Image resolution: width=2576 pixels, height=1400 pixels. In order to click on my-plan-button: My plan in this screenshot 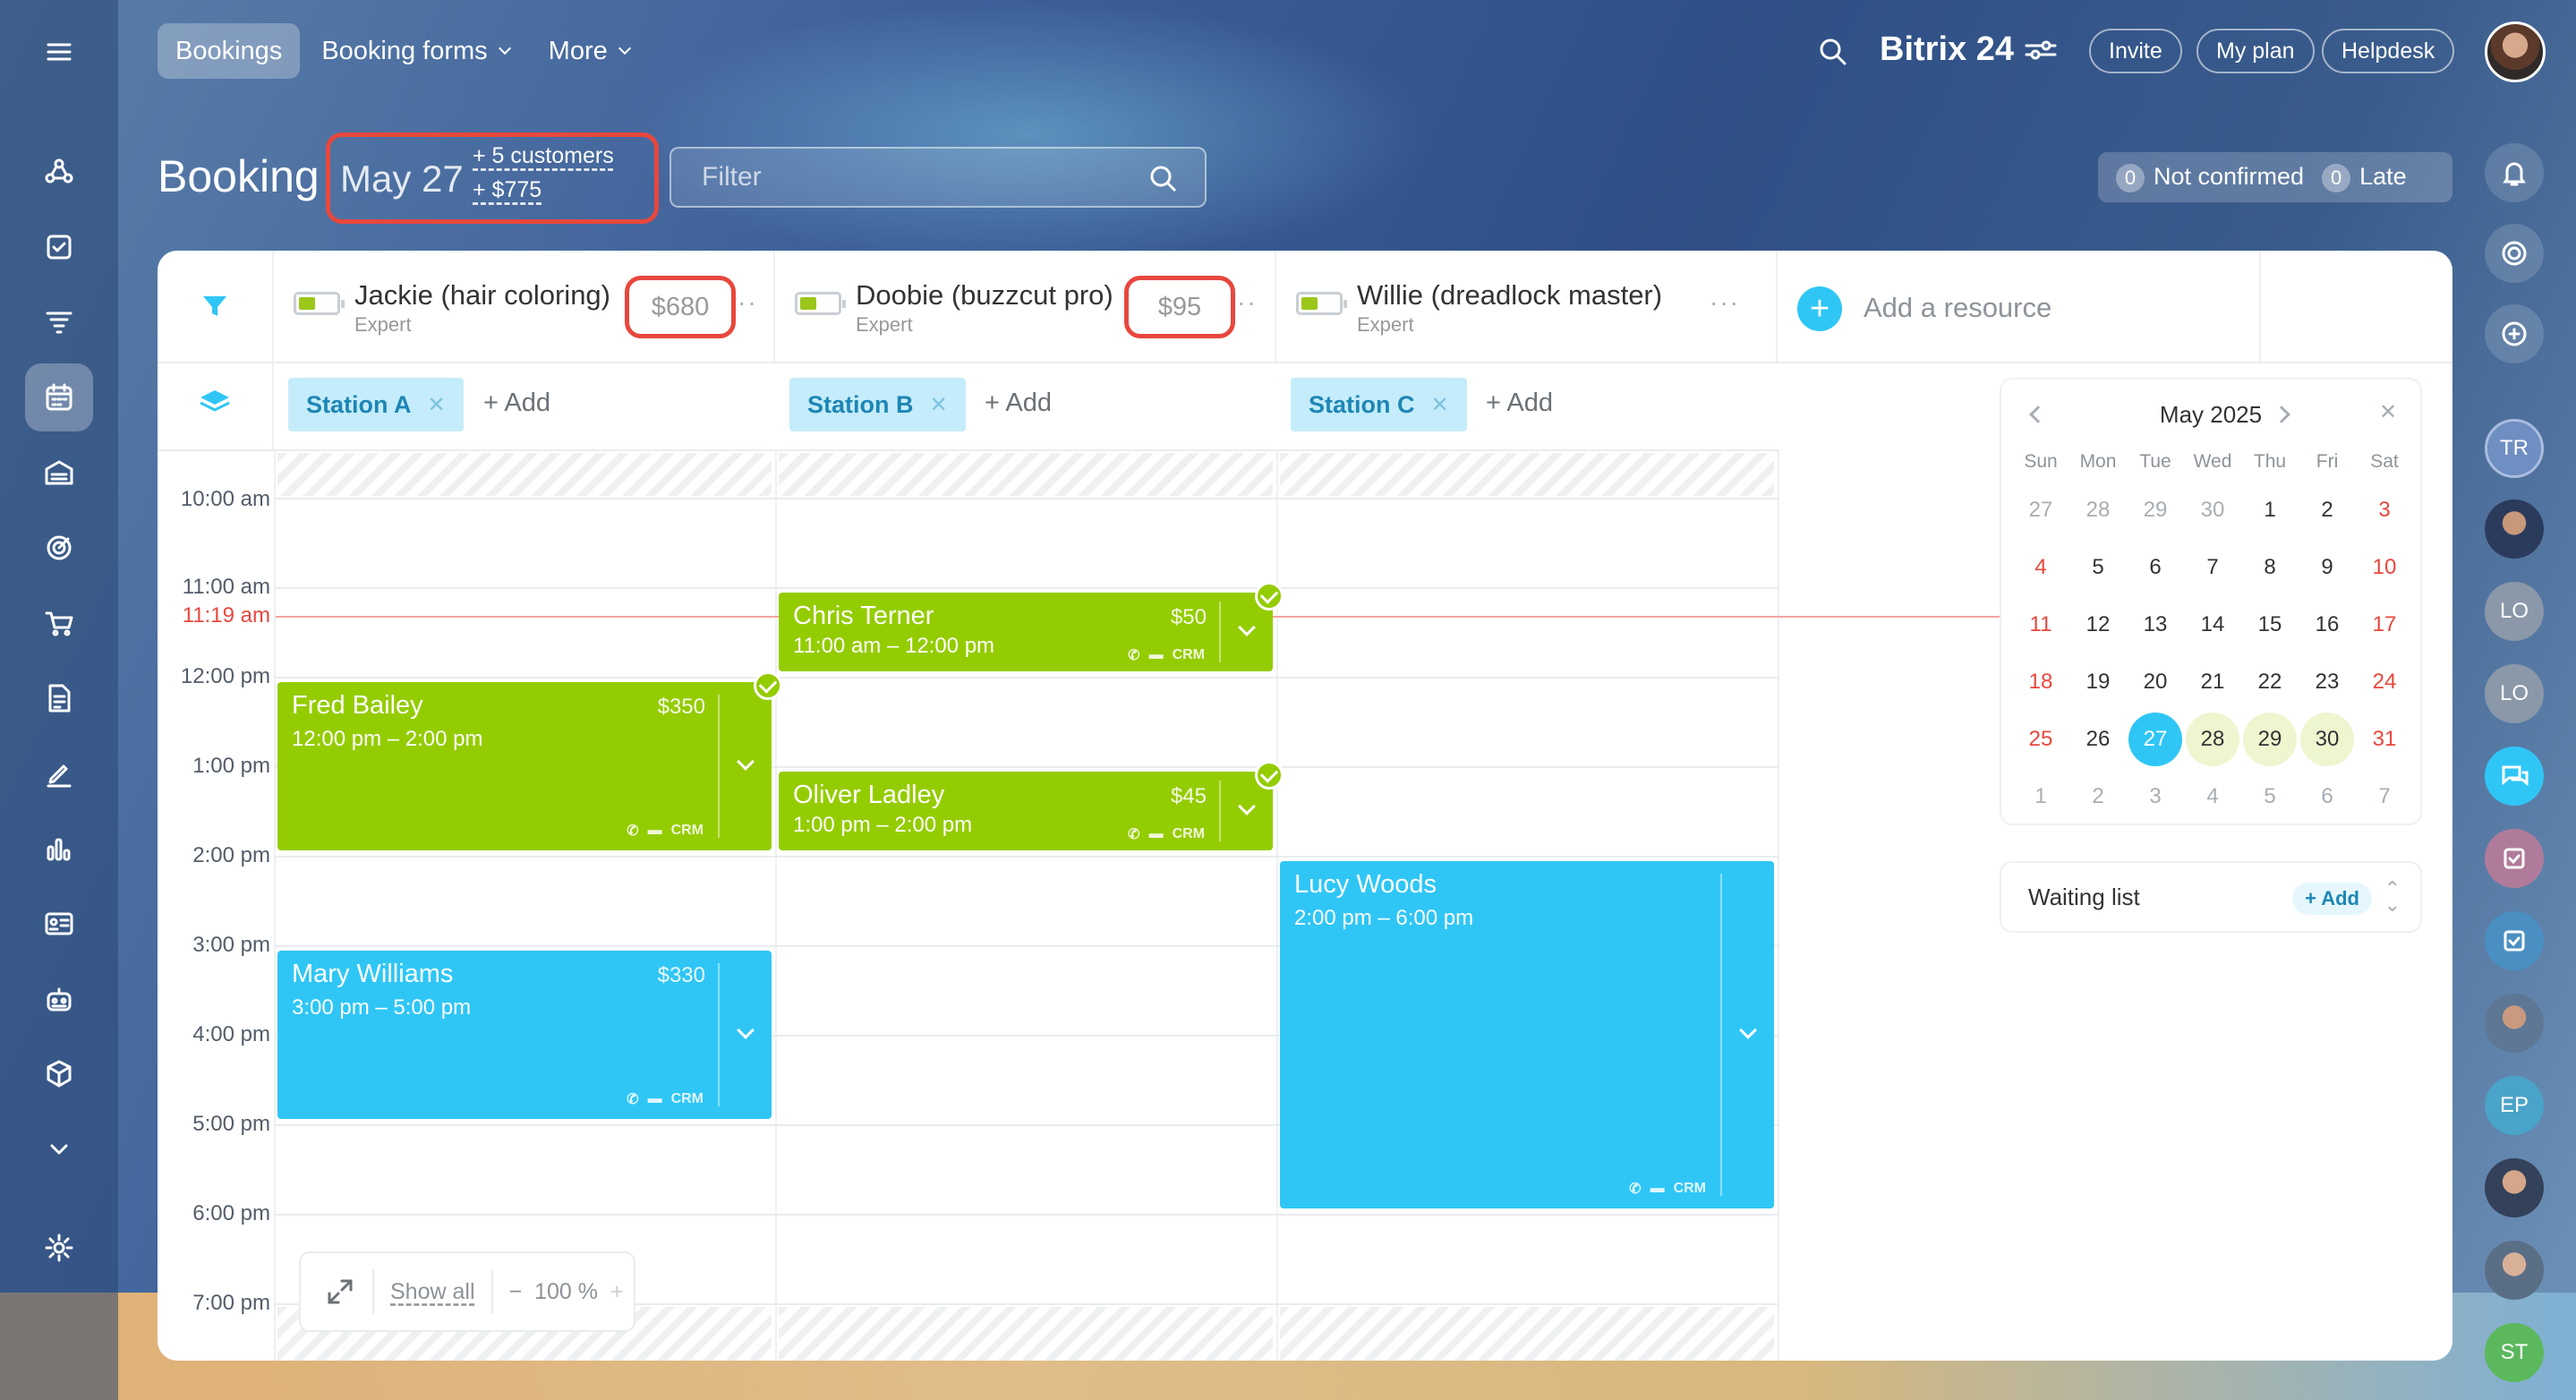, I will do `click(2255, 51)`.